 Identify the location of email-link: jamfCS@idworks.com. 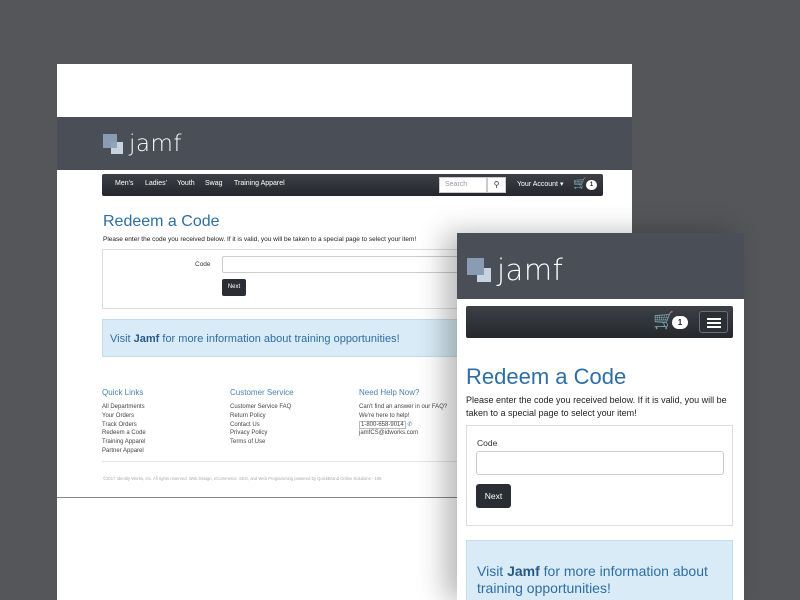
(403, 433).